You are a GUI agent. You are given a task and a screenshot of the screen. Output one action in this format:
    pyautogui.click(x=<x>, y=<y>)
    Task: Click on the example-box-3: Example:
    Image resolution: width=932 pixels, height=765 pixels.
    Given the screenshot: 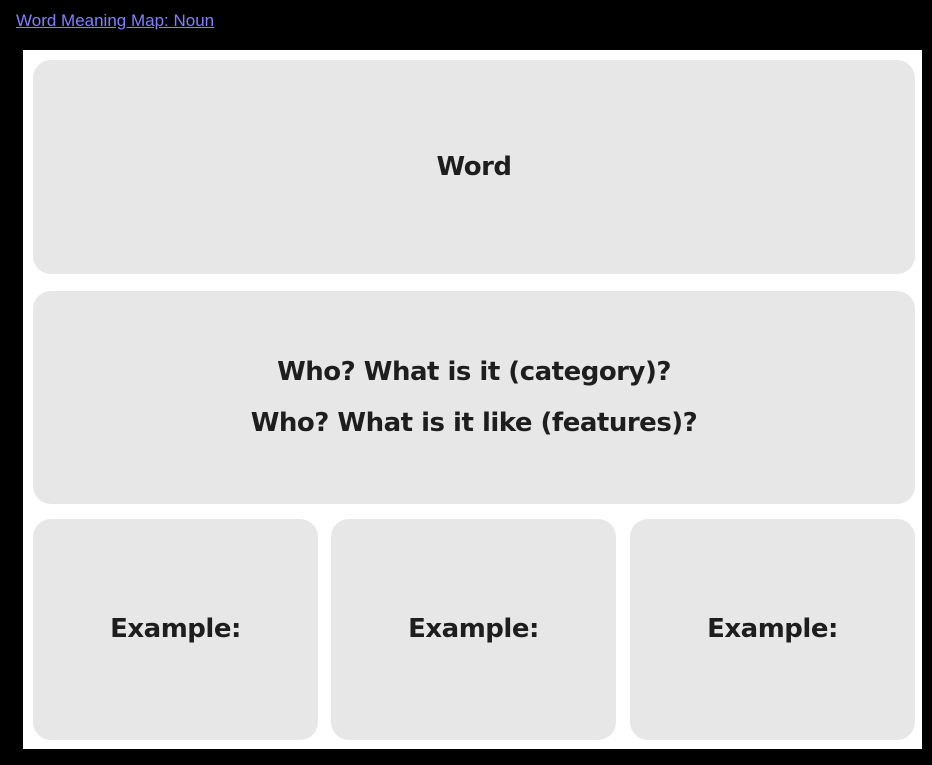 What is the action you would take?
    pyautogui.click(x=772, y=629)
    